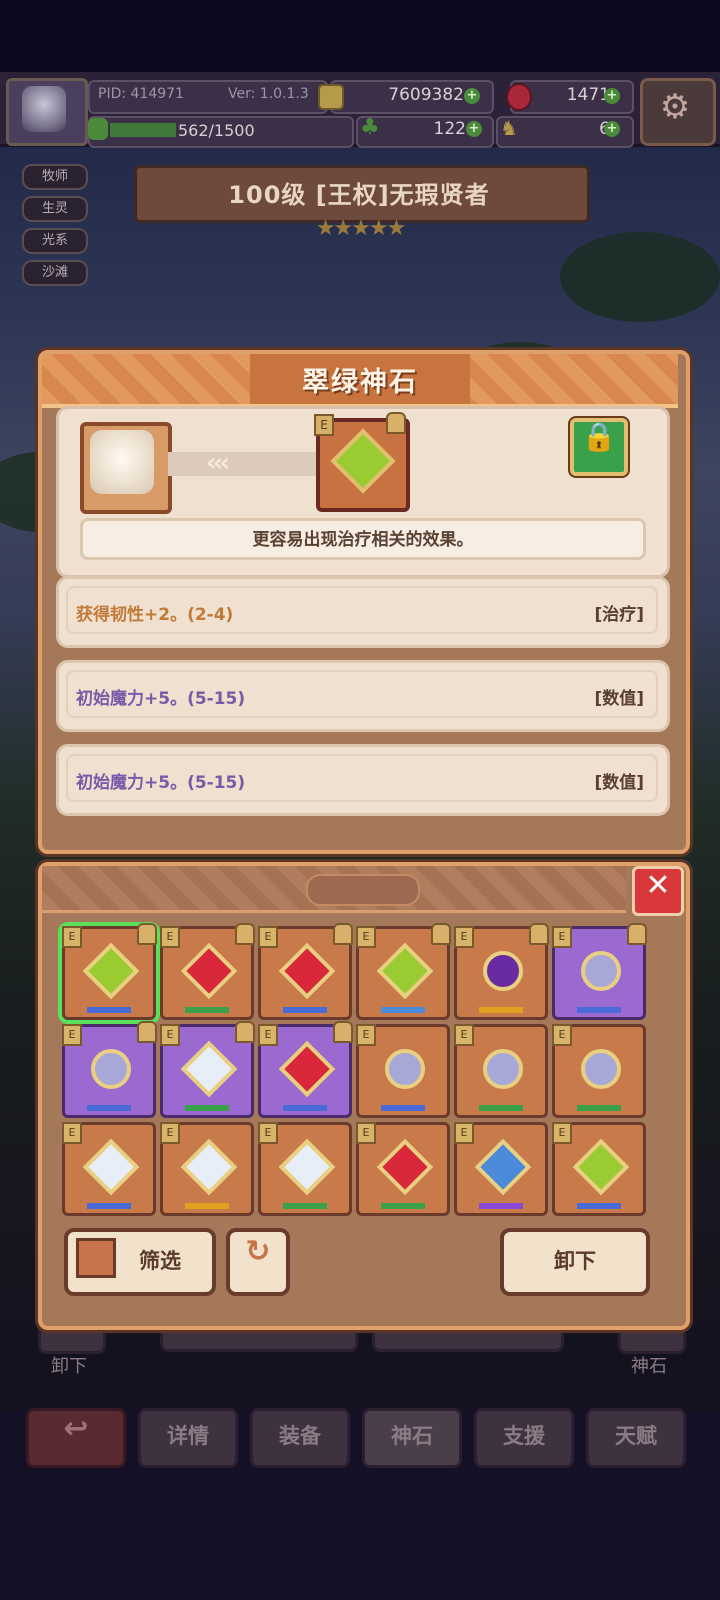 This screenshot has height=1600, width=720. What do you see at coordinates (360, 382) in the screenshot?
I see `dialog-title: 翠绿神石` at bounding box center [360, 382].